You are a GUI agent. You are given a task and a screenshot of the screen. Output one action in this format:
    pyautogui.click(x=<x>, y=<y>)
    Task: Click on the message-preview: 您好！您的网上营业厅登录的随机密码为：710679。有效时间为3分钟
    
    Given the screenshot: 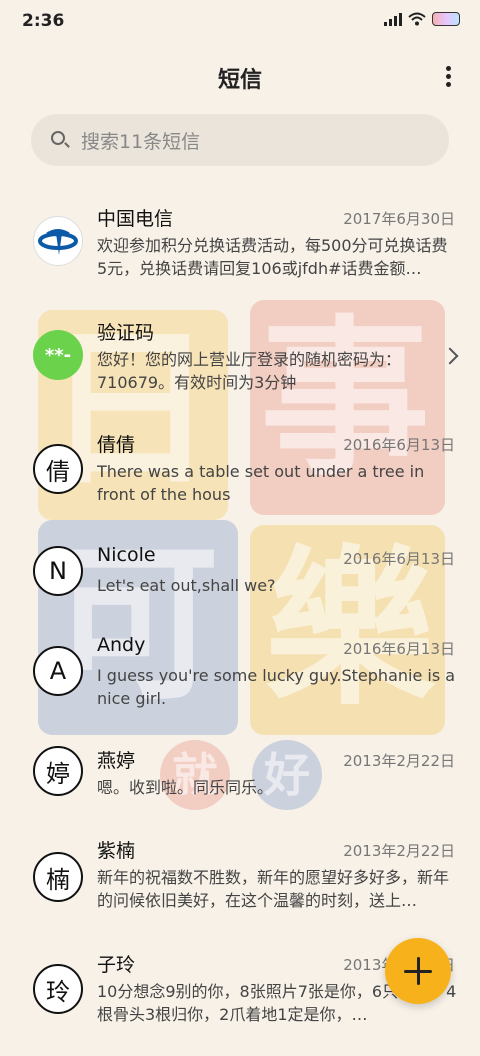 What is the action you would take?
    pyautogui.click(x=249, y=371)
    